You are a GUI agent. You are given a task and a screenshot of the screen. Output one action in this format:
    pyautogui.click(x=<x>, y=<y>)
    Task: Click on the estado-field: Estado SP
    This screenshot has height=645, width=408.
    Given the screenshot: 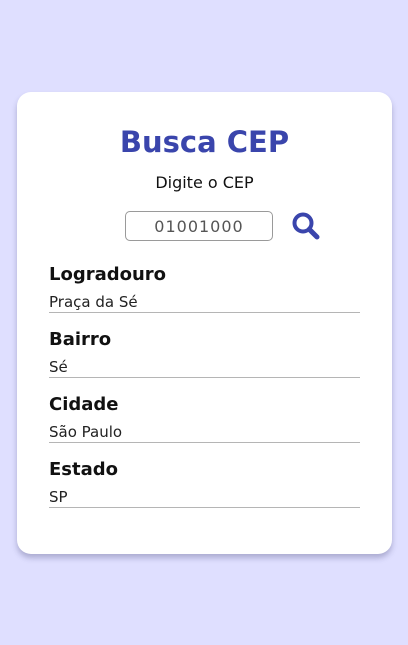 What is the action you would take?
    pyautogui.click(x=204, y=483)
    